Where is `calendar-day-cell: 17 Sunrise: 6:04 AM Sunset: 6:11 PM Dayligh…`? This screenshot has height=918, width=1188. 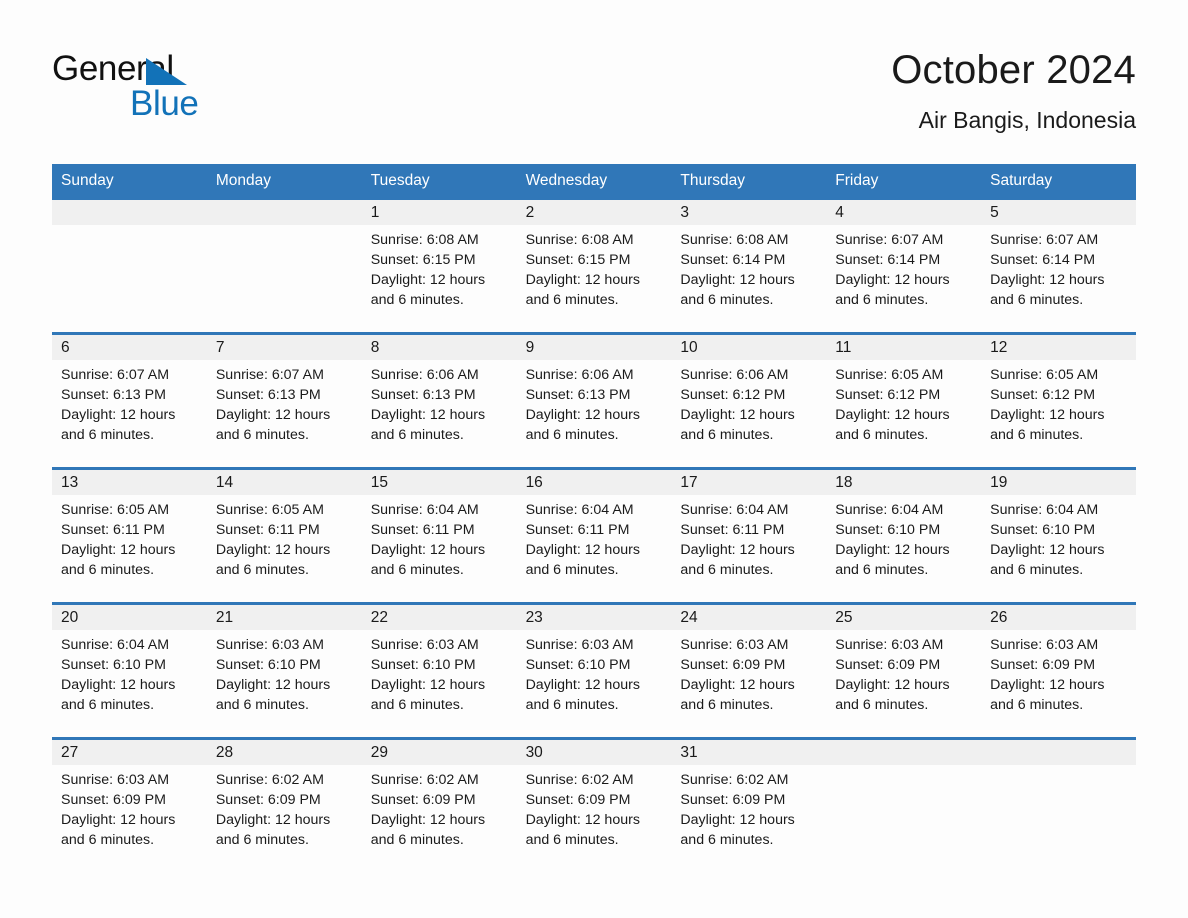
calendar-day-cell: 17 Sunrise: 6:04 AM Sunset: 6:11 PM Dayligh… is located at coordinates (749, 529).